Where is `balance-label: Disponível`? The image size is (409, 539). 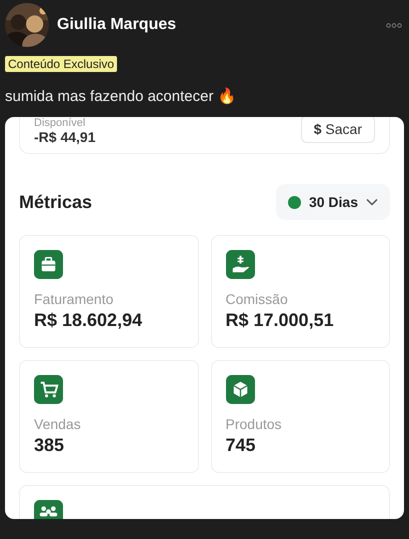 balance-label: Disponível is located at coordinates (60, 123).